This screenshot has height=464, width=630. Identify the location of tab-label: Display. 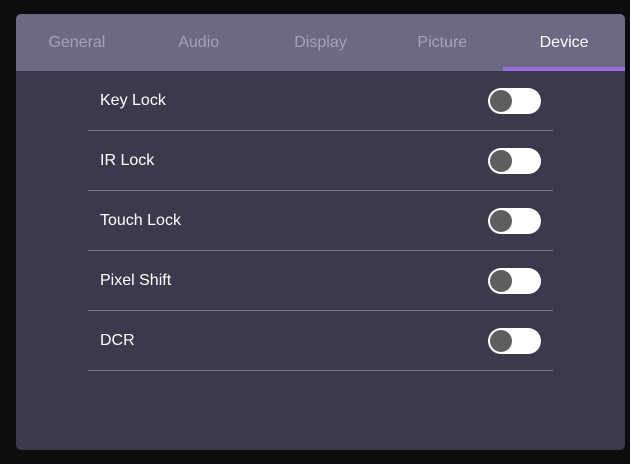
(320, 42).